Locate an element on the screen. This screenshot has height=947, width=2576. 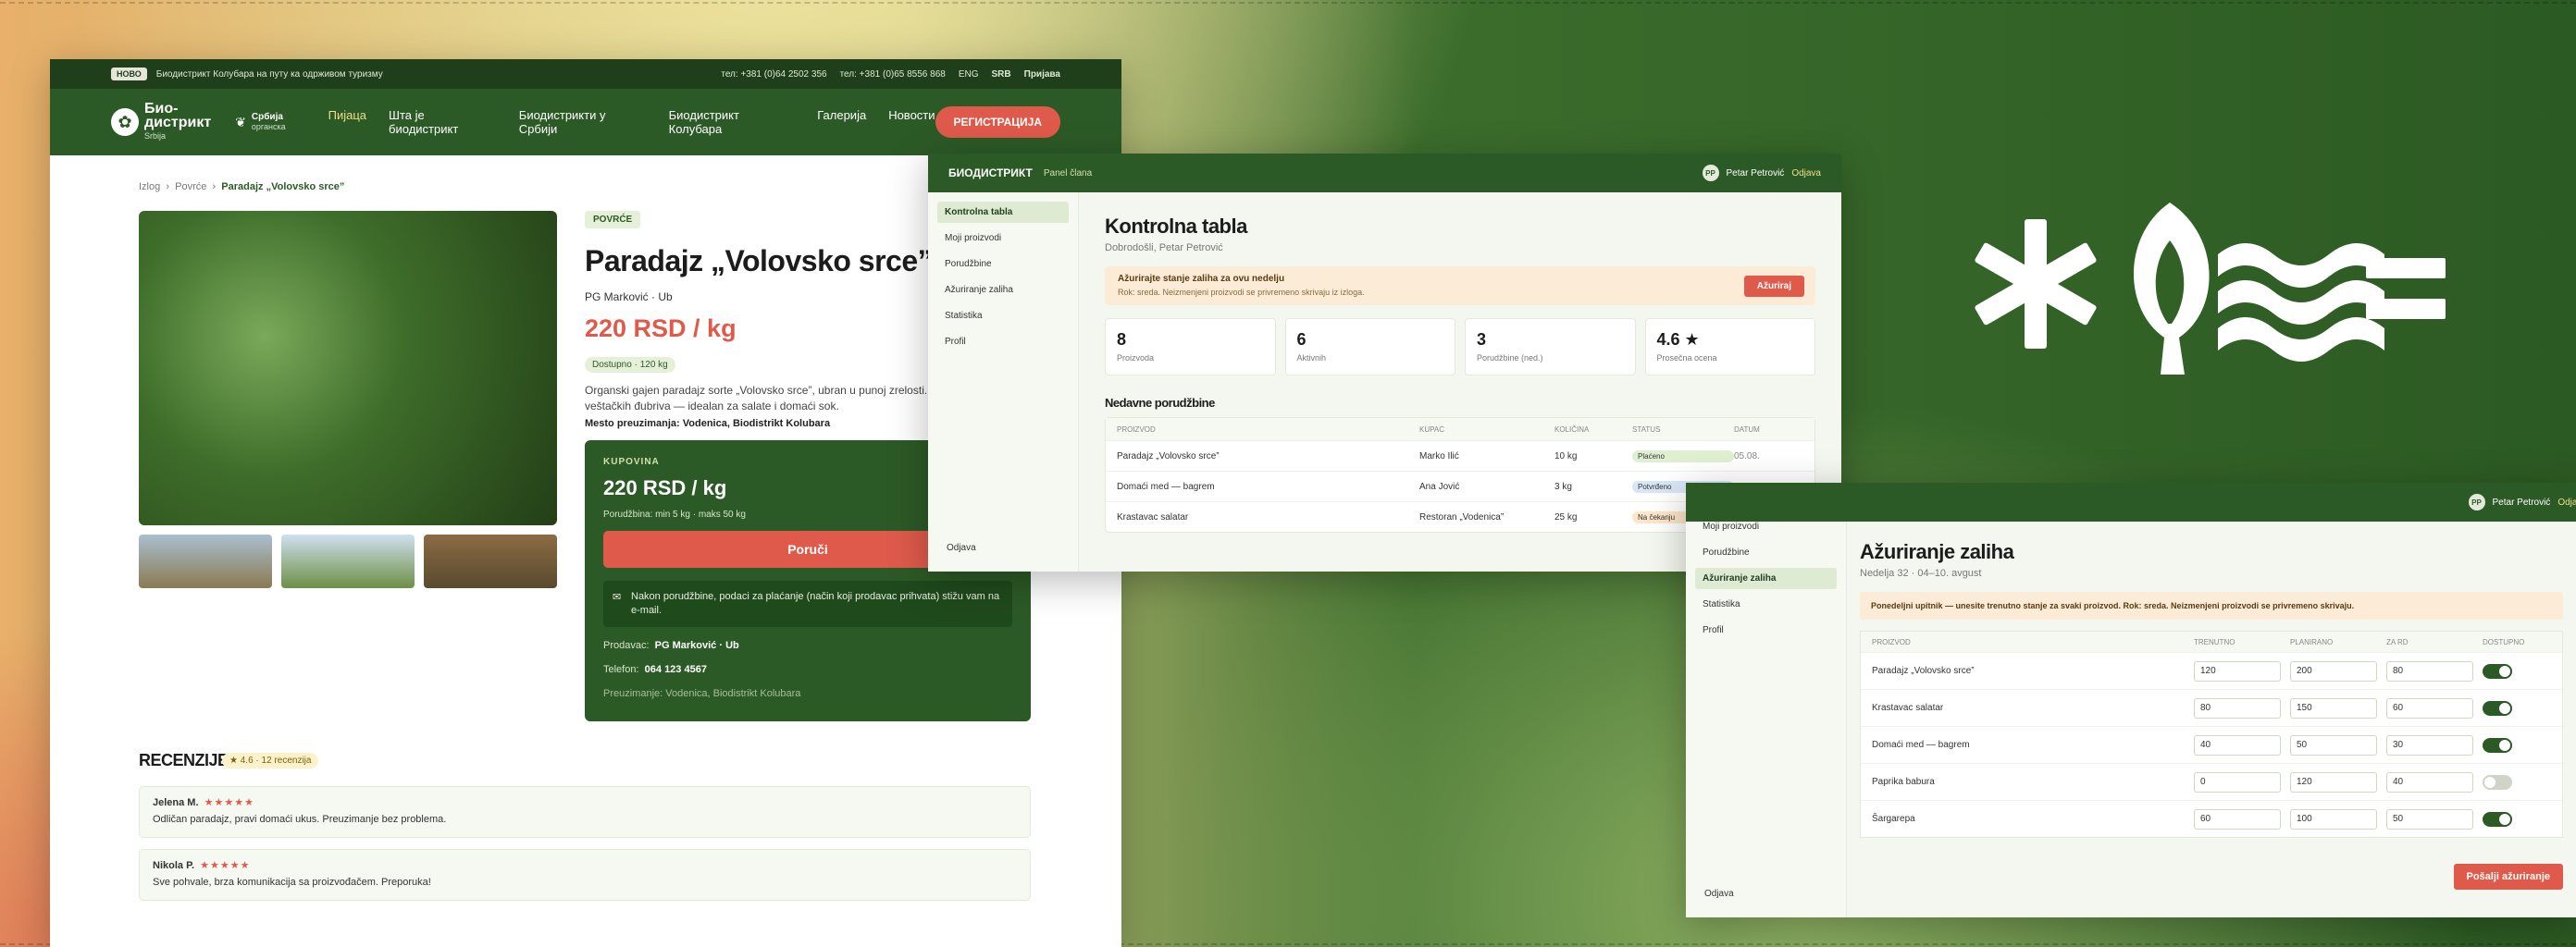
table-header: PROIZVOD KUPAC KOLIČINA STATUS DATUM is located at coordinates (1460, 429).